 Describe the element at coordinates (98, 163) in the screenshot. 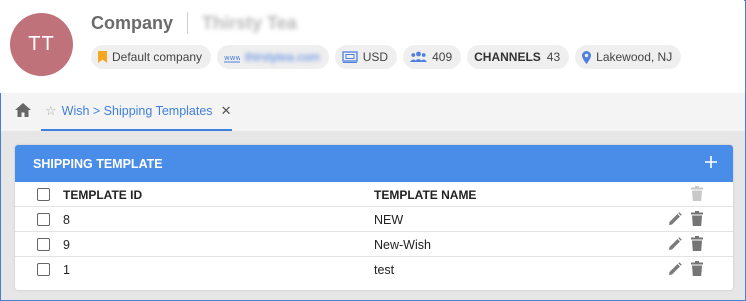

I see `panel-title: SHIPPING TEMPLATE` at that location.